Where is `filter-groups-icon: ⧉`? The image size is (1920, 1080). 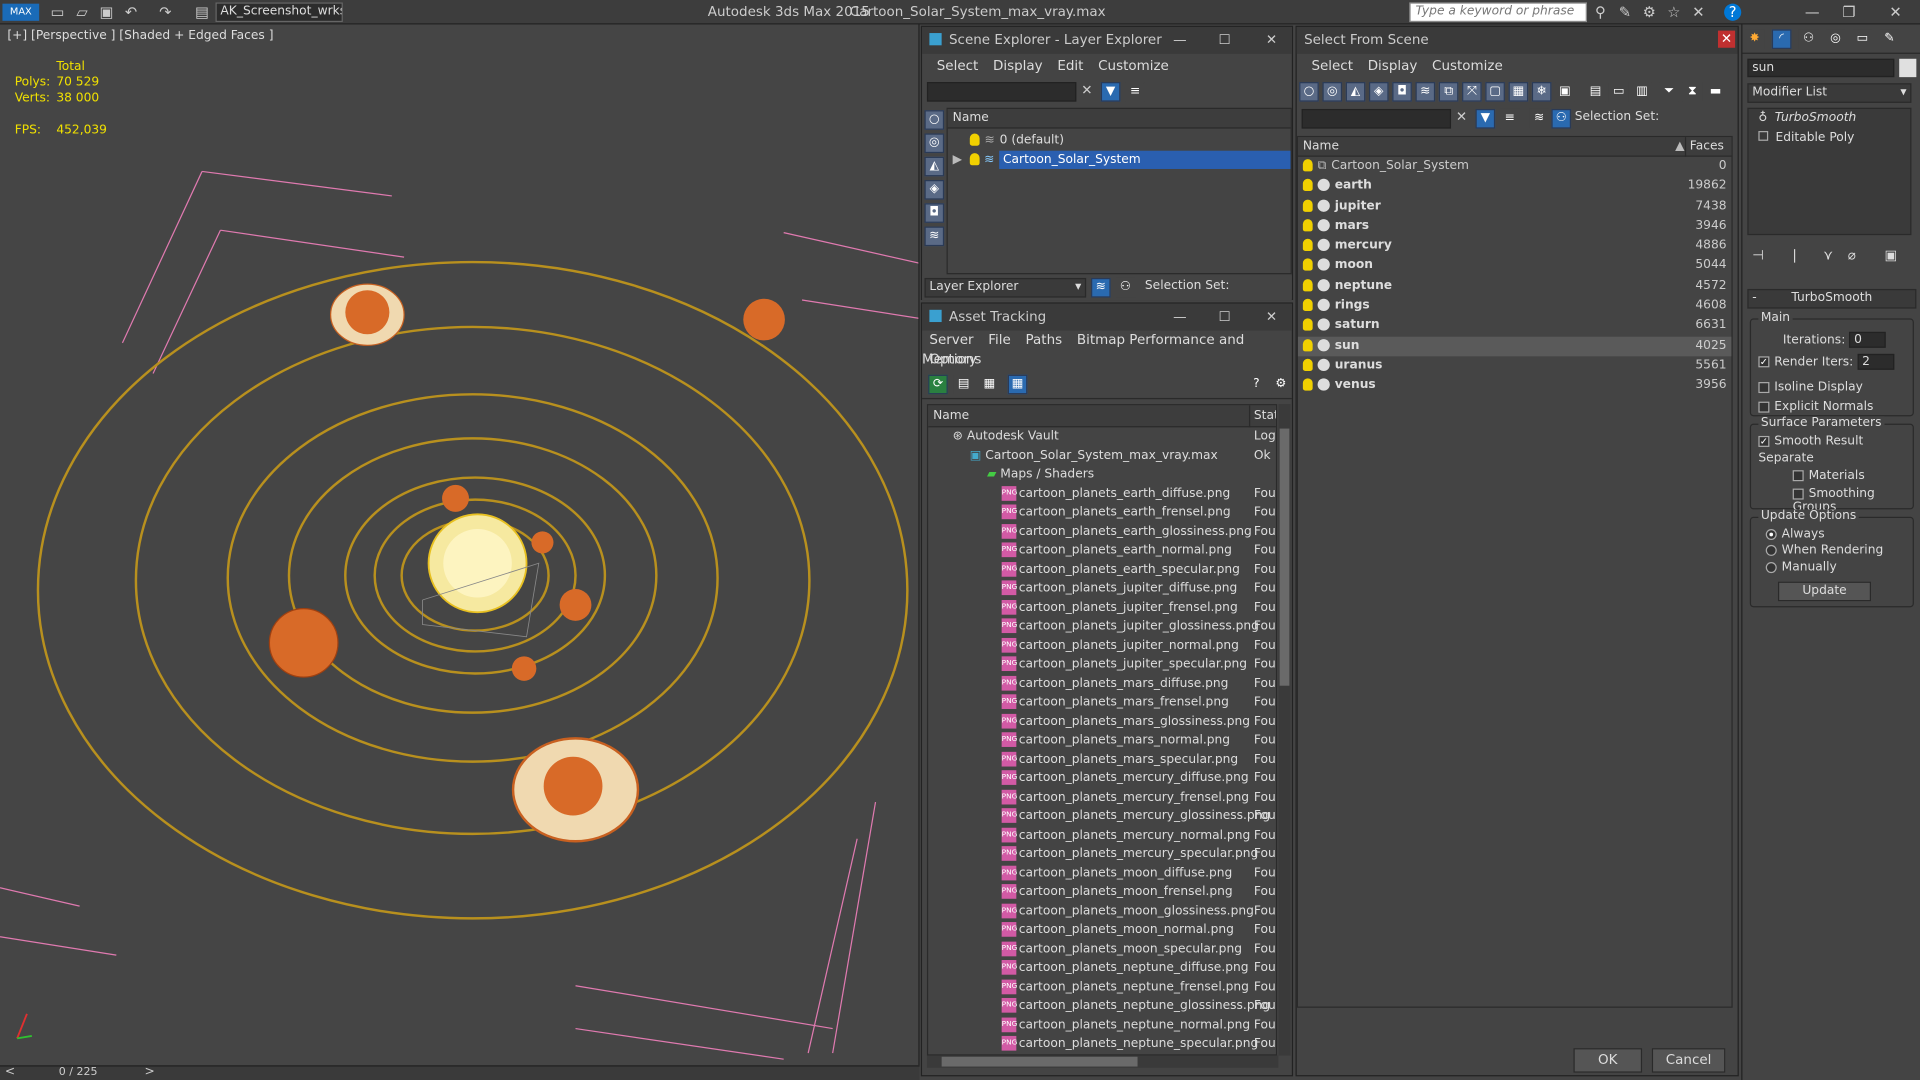
filter-groups-icon: ⧉ is located at coordinates (1448, 92).